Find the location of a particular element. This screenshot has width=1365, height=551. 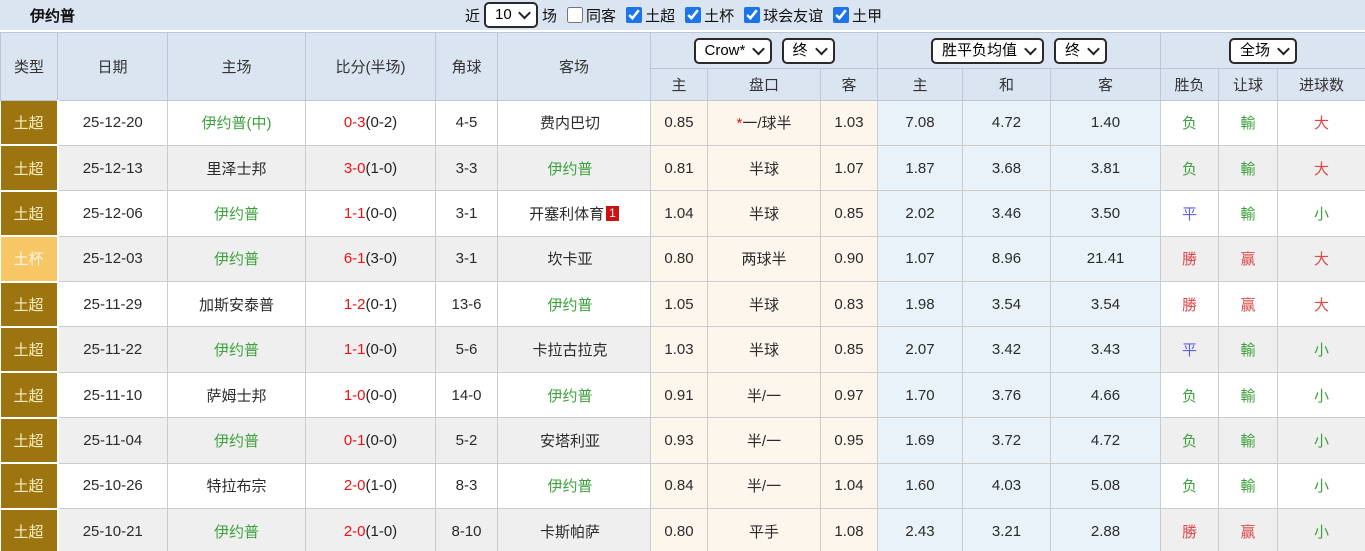

away-team: 卡斯帕萨 is located at coordinates (569, 532).